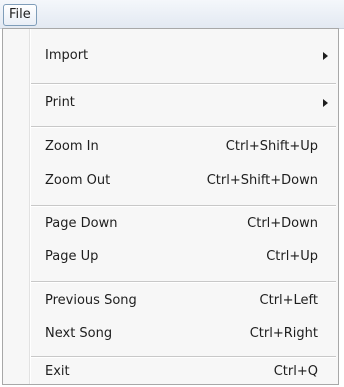 The image size is (344, 387). What do you see at coordinates (67, 55) in the screenshot?
I see `menu-item-label: Import` at bounding box center [67, 55].